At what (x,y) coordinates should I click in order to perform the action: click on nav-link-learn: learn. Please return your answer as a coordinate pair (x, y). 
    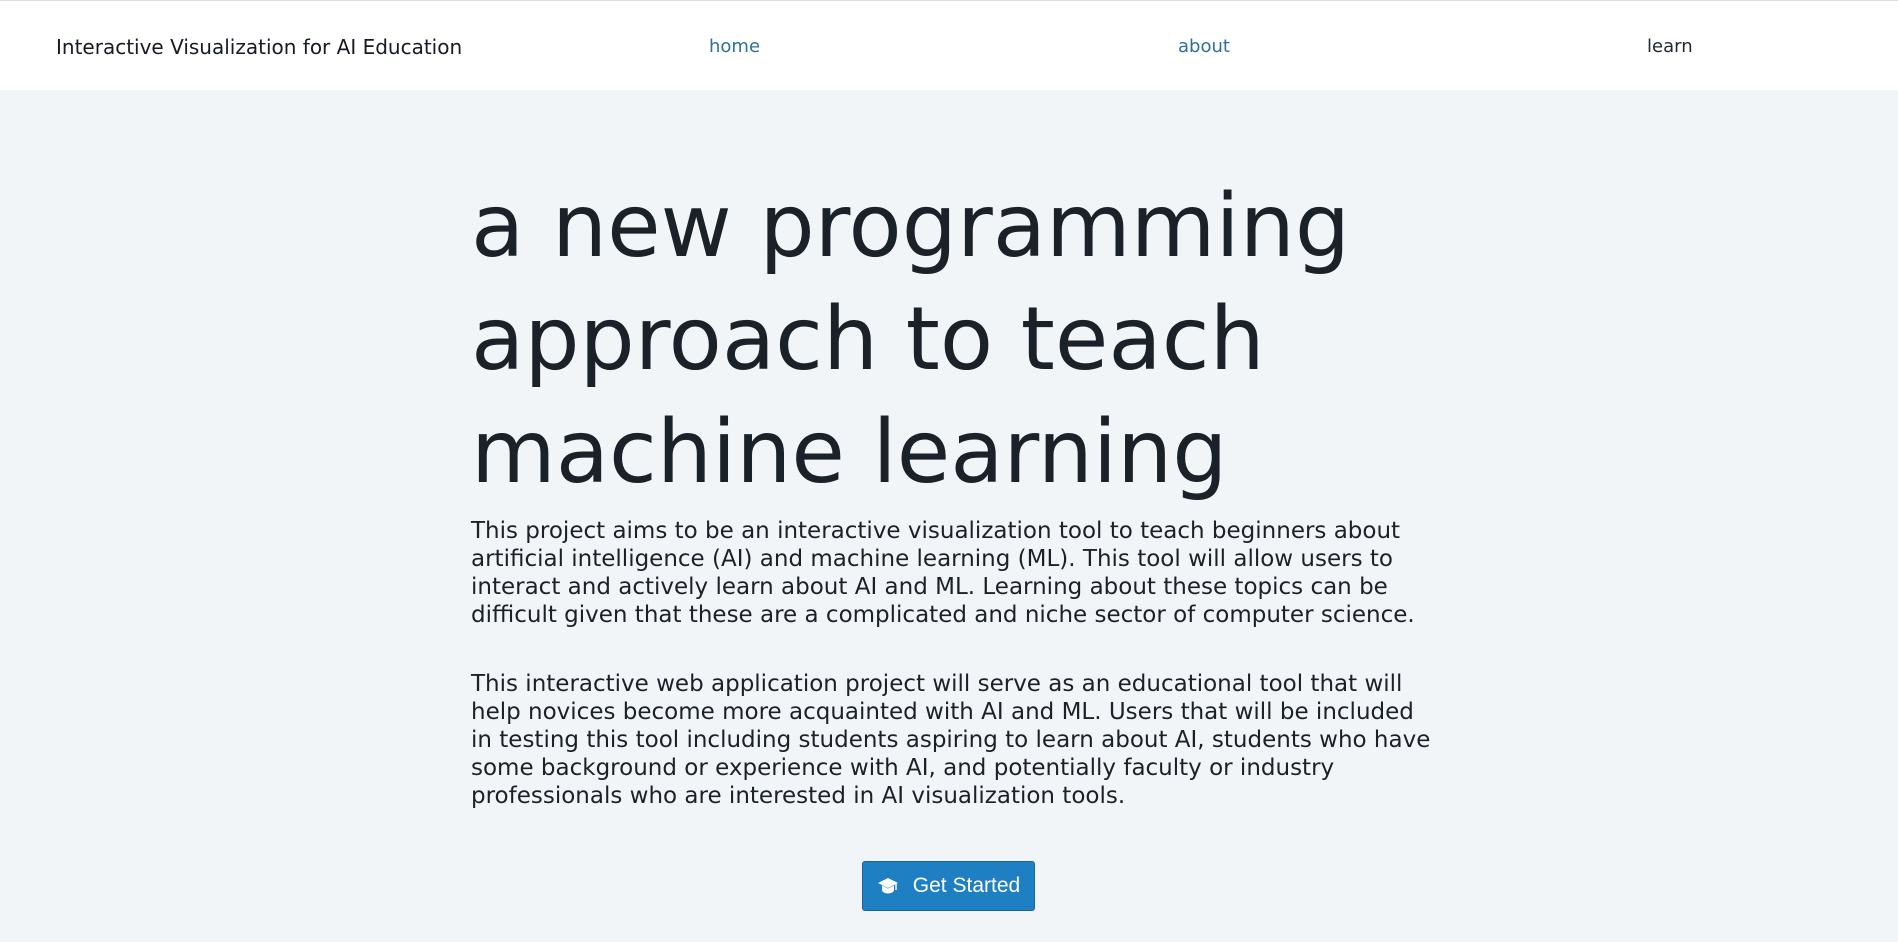
    Looking at the image, I should click on (1670, 47).